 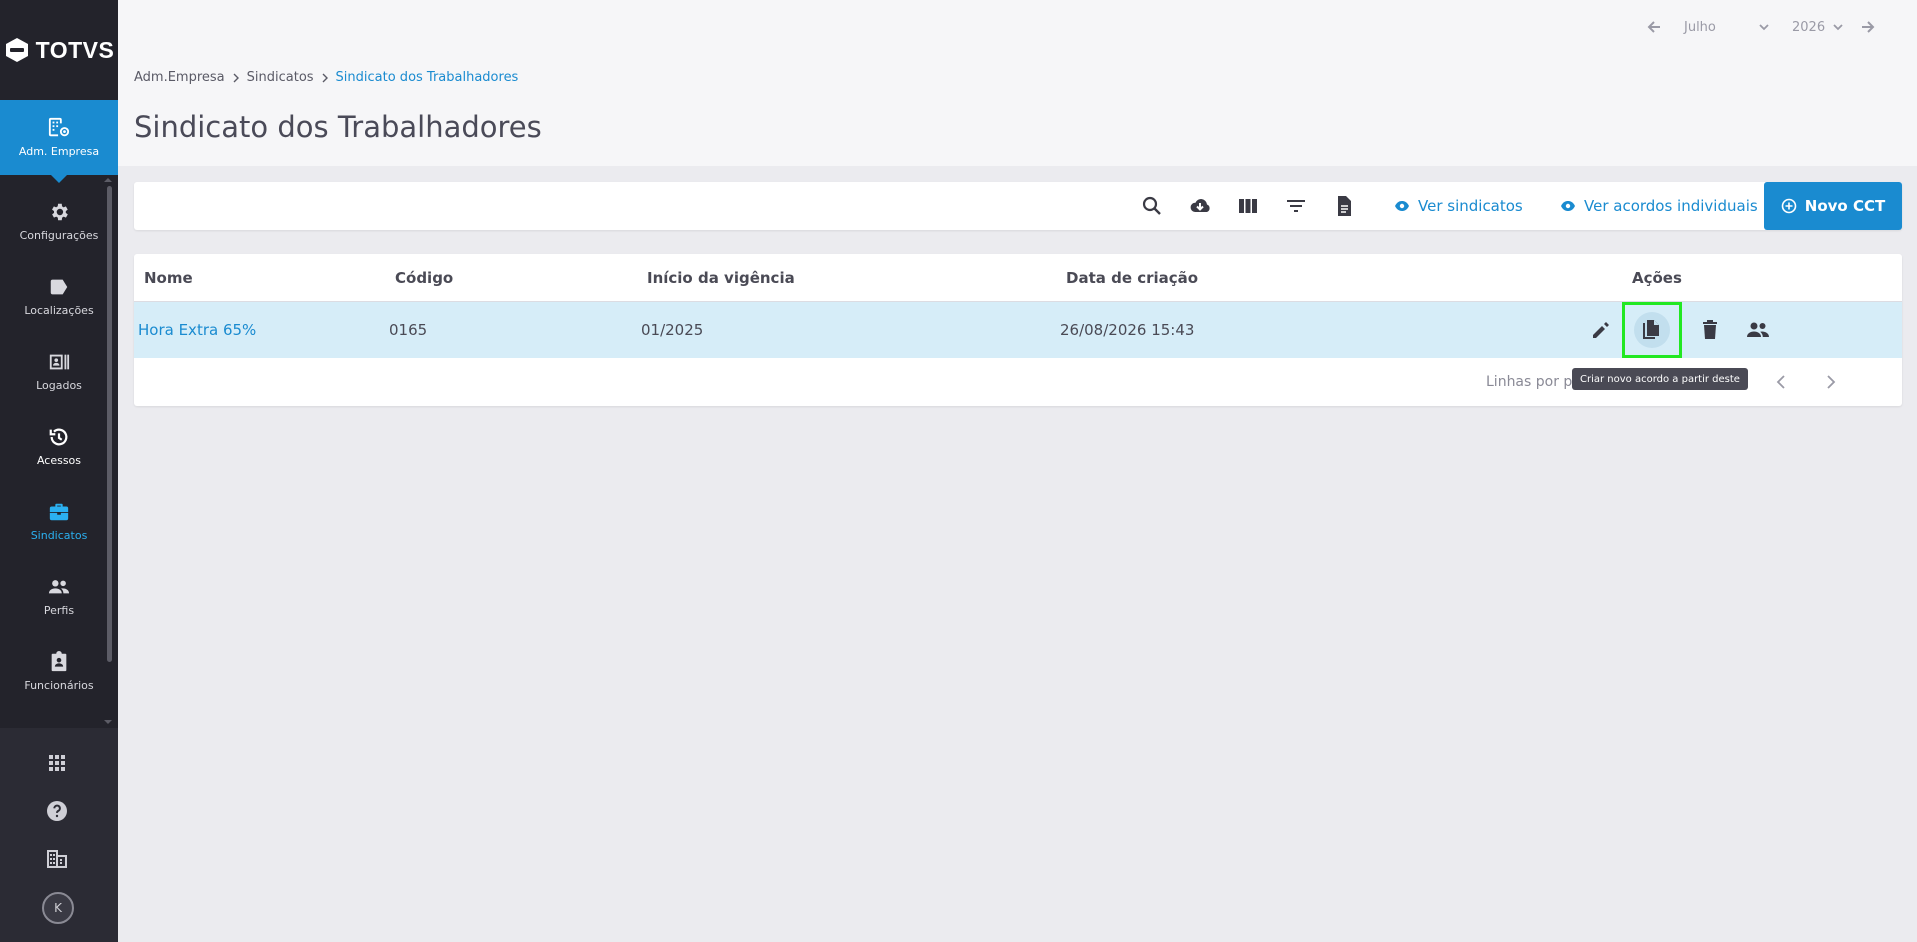 I want to click on sidebar-item-perfis: Perfis, so click(x=59, y=596).